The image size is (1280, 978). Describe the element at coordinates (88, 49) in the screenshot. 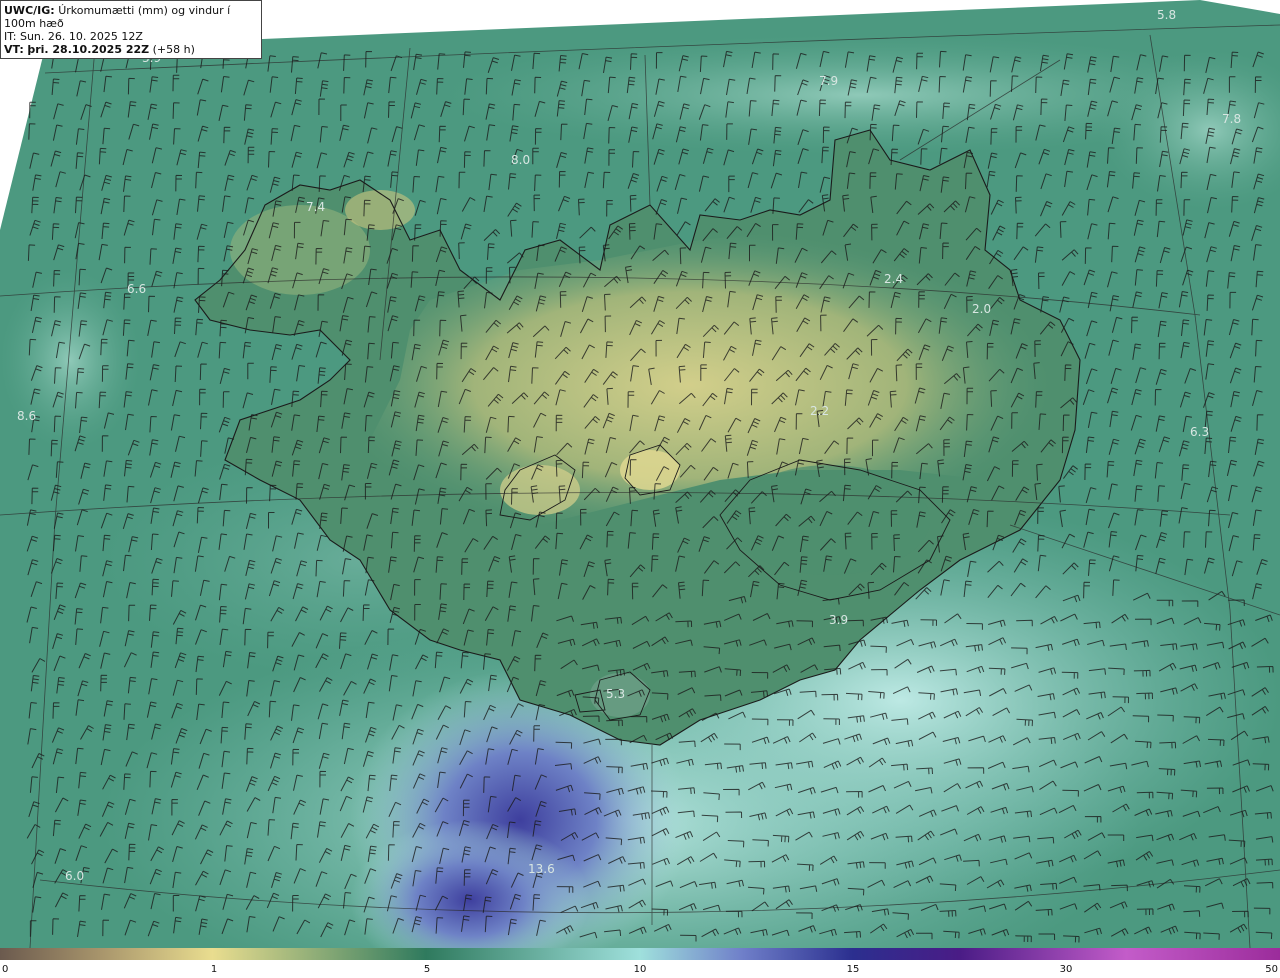

I see `valid-time: þri. 28.10.2025 22Z` at that location.